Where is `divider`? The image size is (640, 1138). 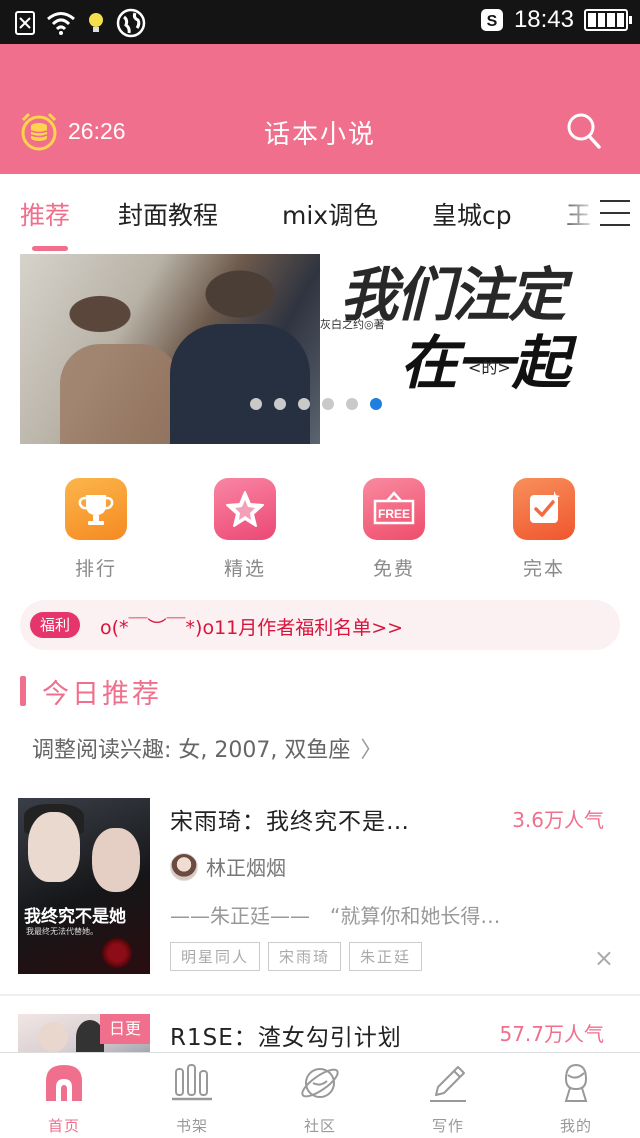
divider is located at coordinates (320, 995).